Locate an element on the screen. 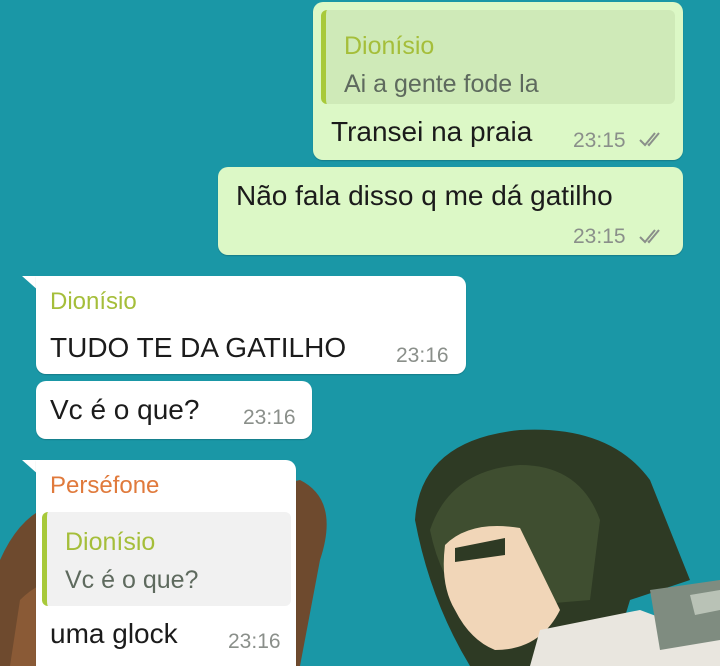 Image resolution: width=720 pixels, height=666 pixels. reply-quote: Dionísio Ai a gente fode la is located at coordinates (498, 57).